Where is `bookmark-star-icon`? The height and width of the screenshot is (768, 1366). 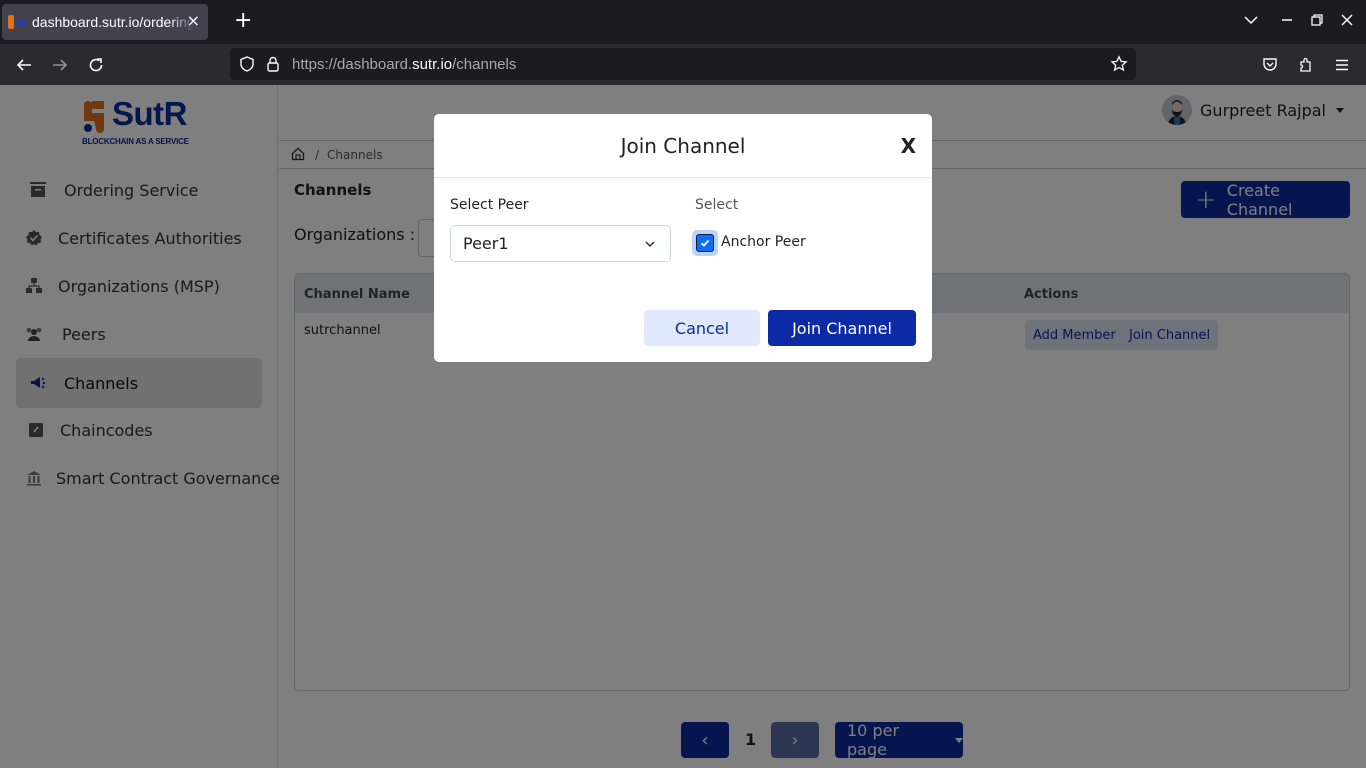
bookmark-star-icon is located at coordinates (1119, 64).